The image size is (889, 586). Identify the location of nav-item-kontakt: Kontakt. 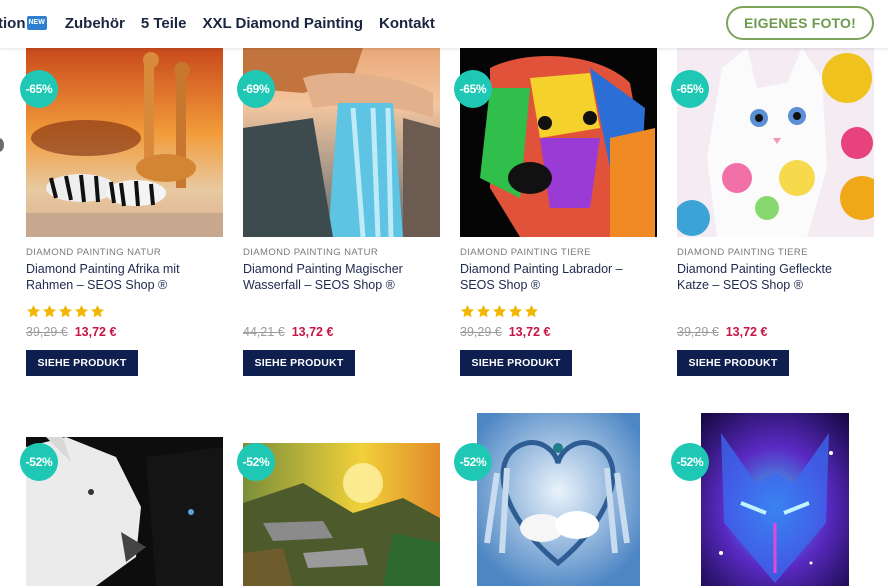
(407, 23).